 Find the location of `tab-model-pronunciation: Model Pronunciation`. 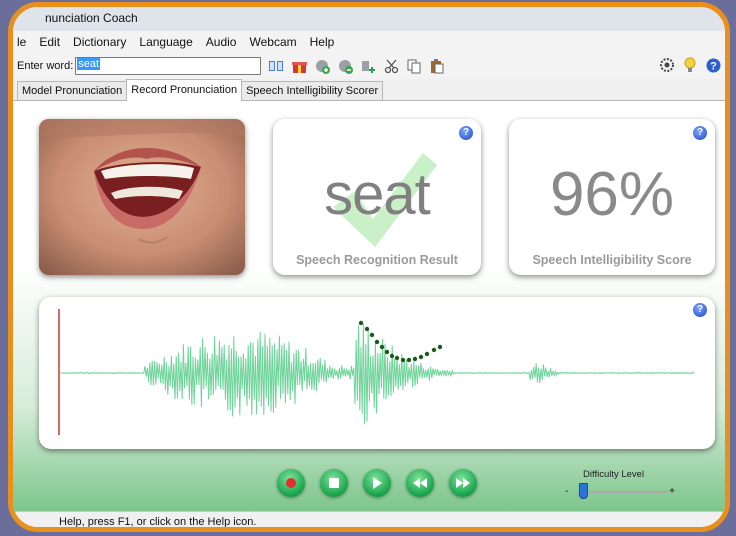

tab-model-pronunciation: Model Pronunciation is located at coordinates (72, 90).